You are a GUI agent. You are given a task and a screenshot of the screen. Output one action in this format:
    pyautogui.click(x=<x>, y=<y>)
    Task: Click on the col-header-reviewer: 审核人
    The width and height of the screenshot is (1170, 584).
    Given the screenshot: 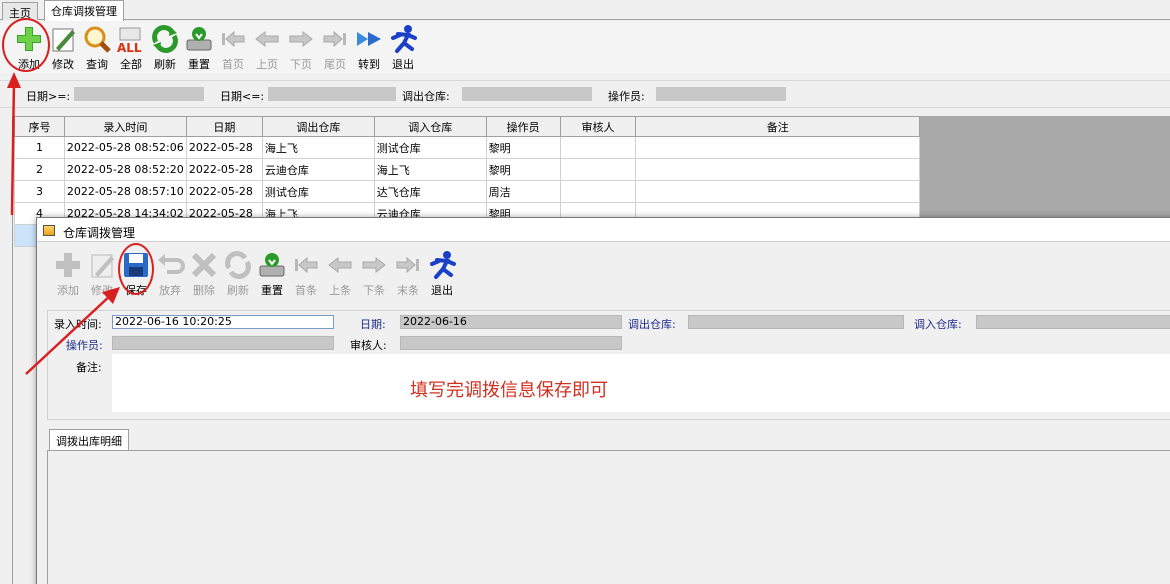 What is the action you would take?
    pyautogui.click(x=598, y=126)
    